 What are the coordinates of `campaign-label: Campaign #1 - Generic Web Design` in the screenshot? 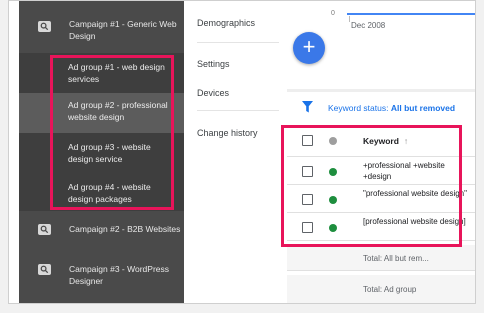 It's located at (123, 30).